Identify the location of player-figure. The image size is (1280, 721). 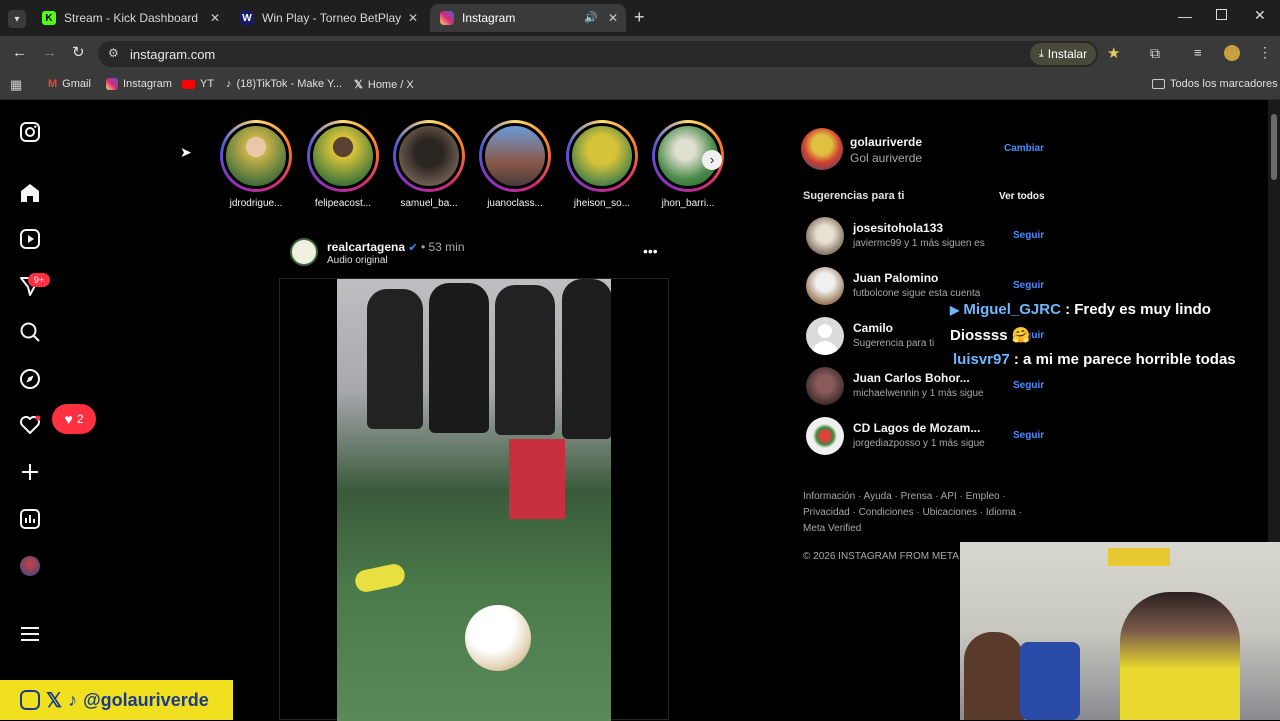
(586, 359).